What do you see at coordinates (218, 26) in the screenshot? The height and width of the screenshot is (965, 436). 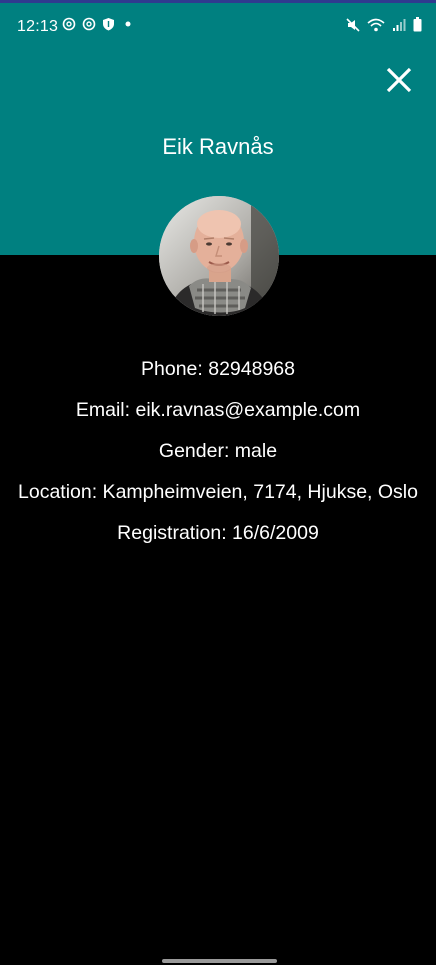 I see `status-bar: 12:13` at bounding box center [218, 26].